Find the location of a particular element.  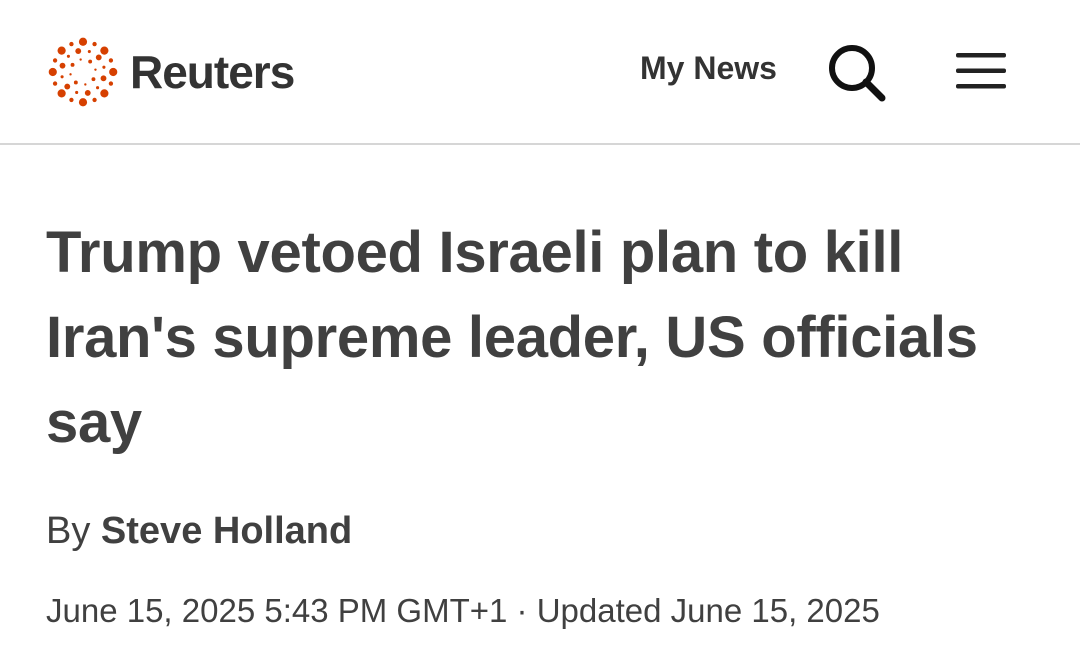

reuters-logo-icon is located at coordinates (83, 72).